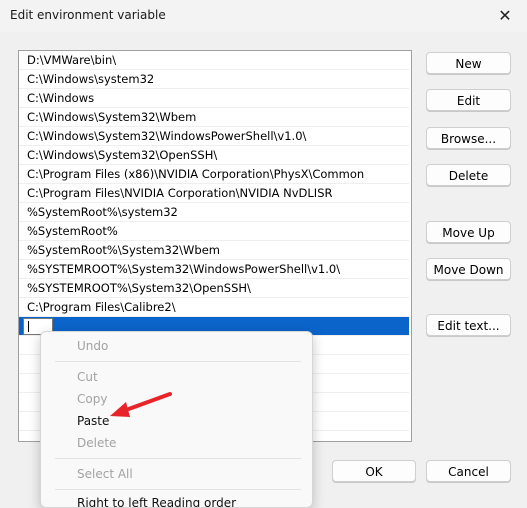 Image resolution: width=527 pixels, height=508 pixels. What do you see at coordinates (263, 16) in the screenshot?
I see `title-bar: Edit environment variable ✕` at bounding box center [263, 16].